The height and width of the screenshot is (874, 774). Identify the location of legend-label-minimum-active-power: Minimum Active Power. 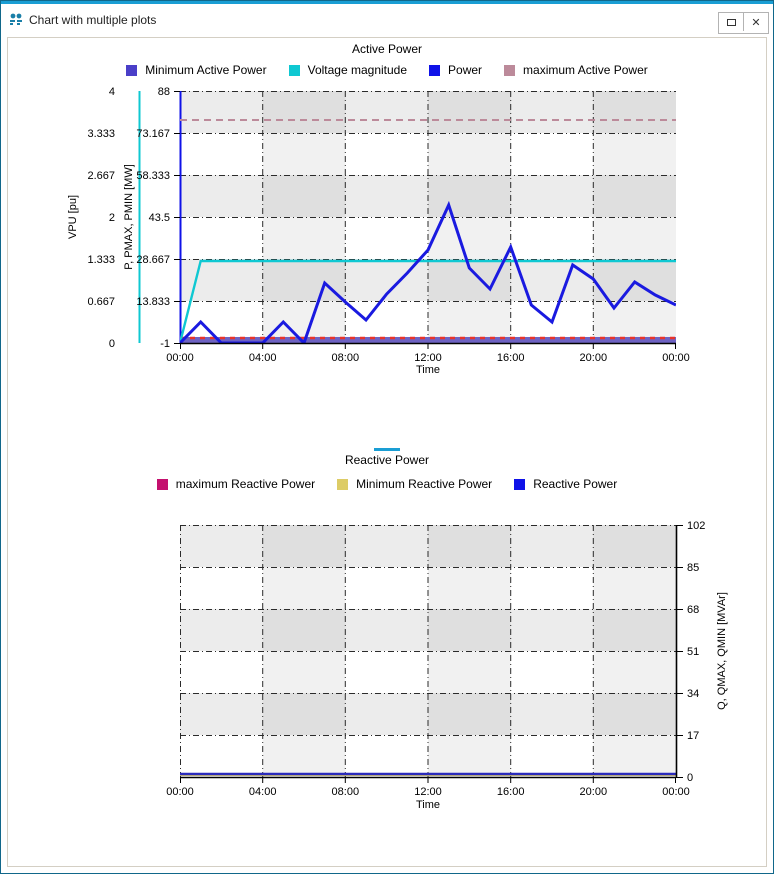
(206, 70).